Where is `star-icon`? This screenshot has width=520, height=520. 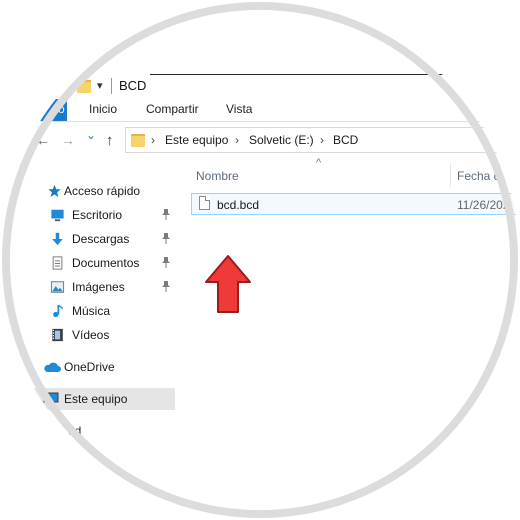
star-icon is located at coordinates (54, 191).